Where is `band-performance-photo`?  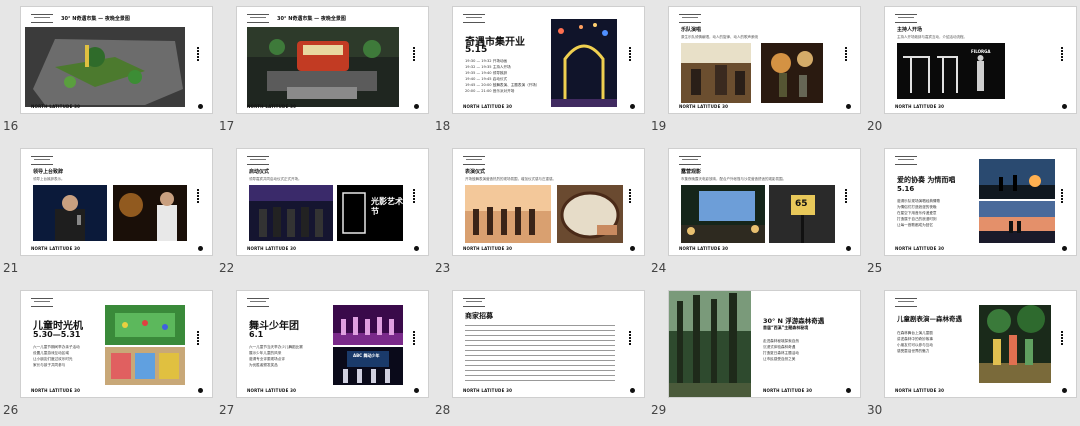 band-performance-photo is located at coordinates (716, 73).